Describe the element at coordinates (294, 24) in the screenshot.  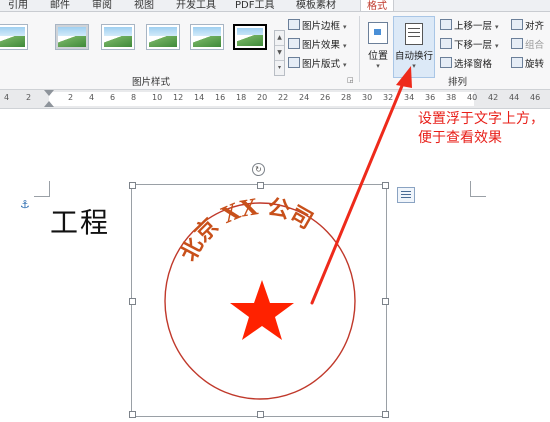
I see `picture-border-icon` at that location.